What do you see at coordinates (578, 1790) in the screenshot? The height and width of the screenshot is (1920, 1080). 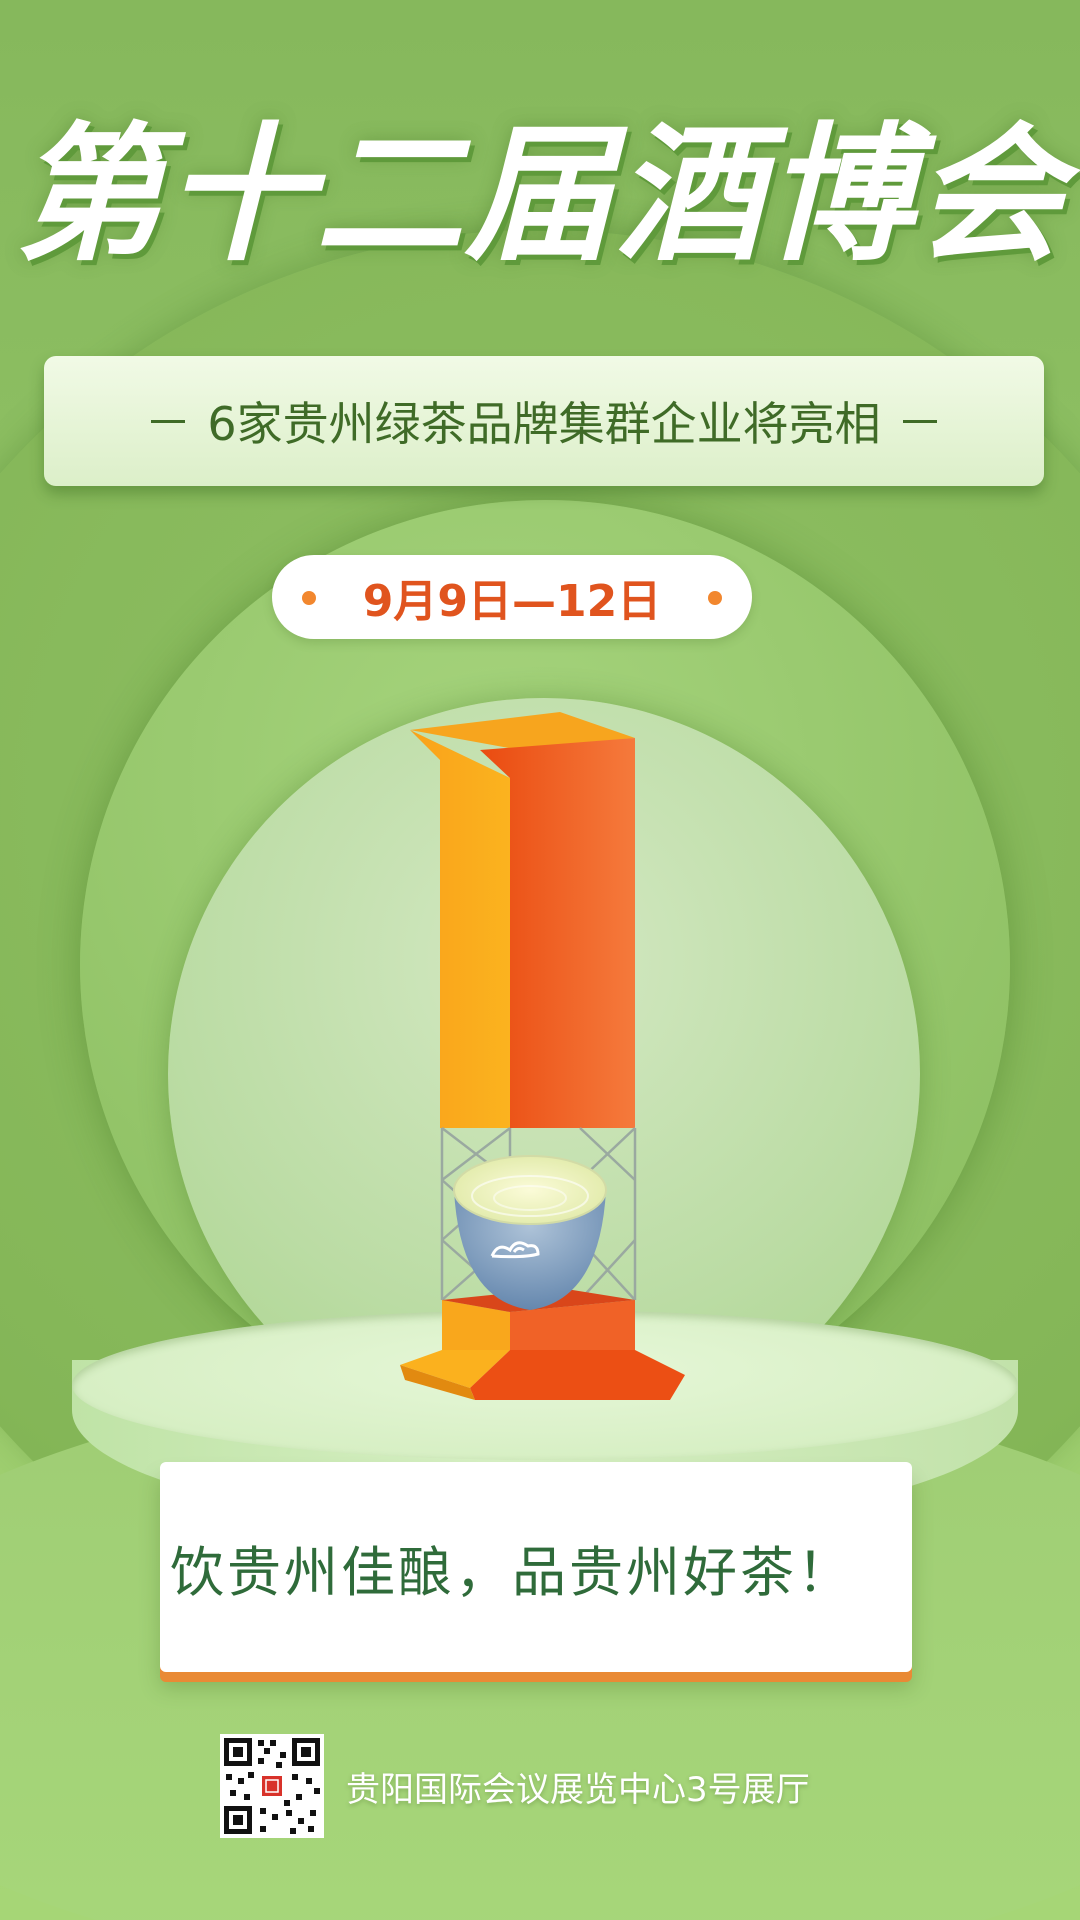 I see `venue-text: 贵阳国际会议展览中心3号展厅` at bounding box center [578, 1790].